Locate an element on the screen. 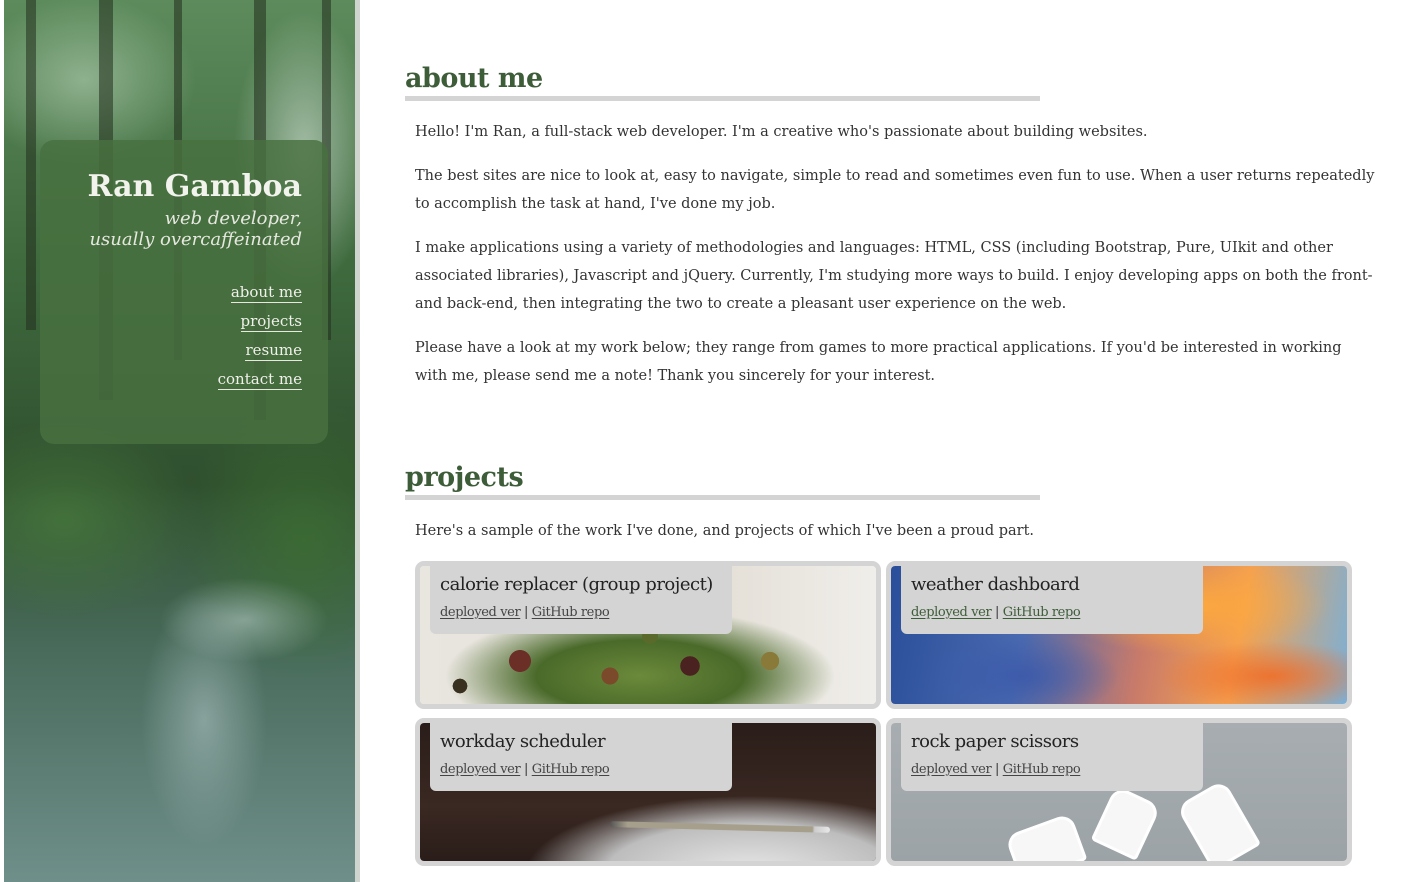 This screenshot has height=882, width=1414. nav-link-projects: projects is located at coordinates (181, 321).